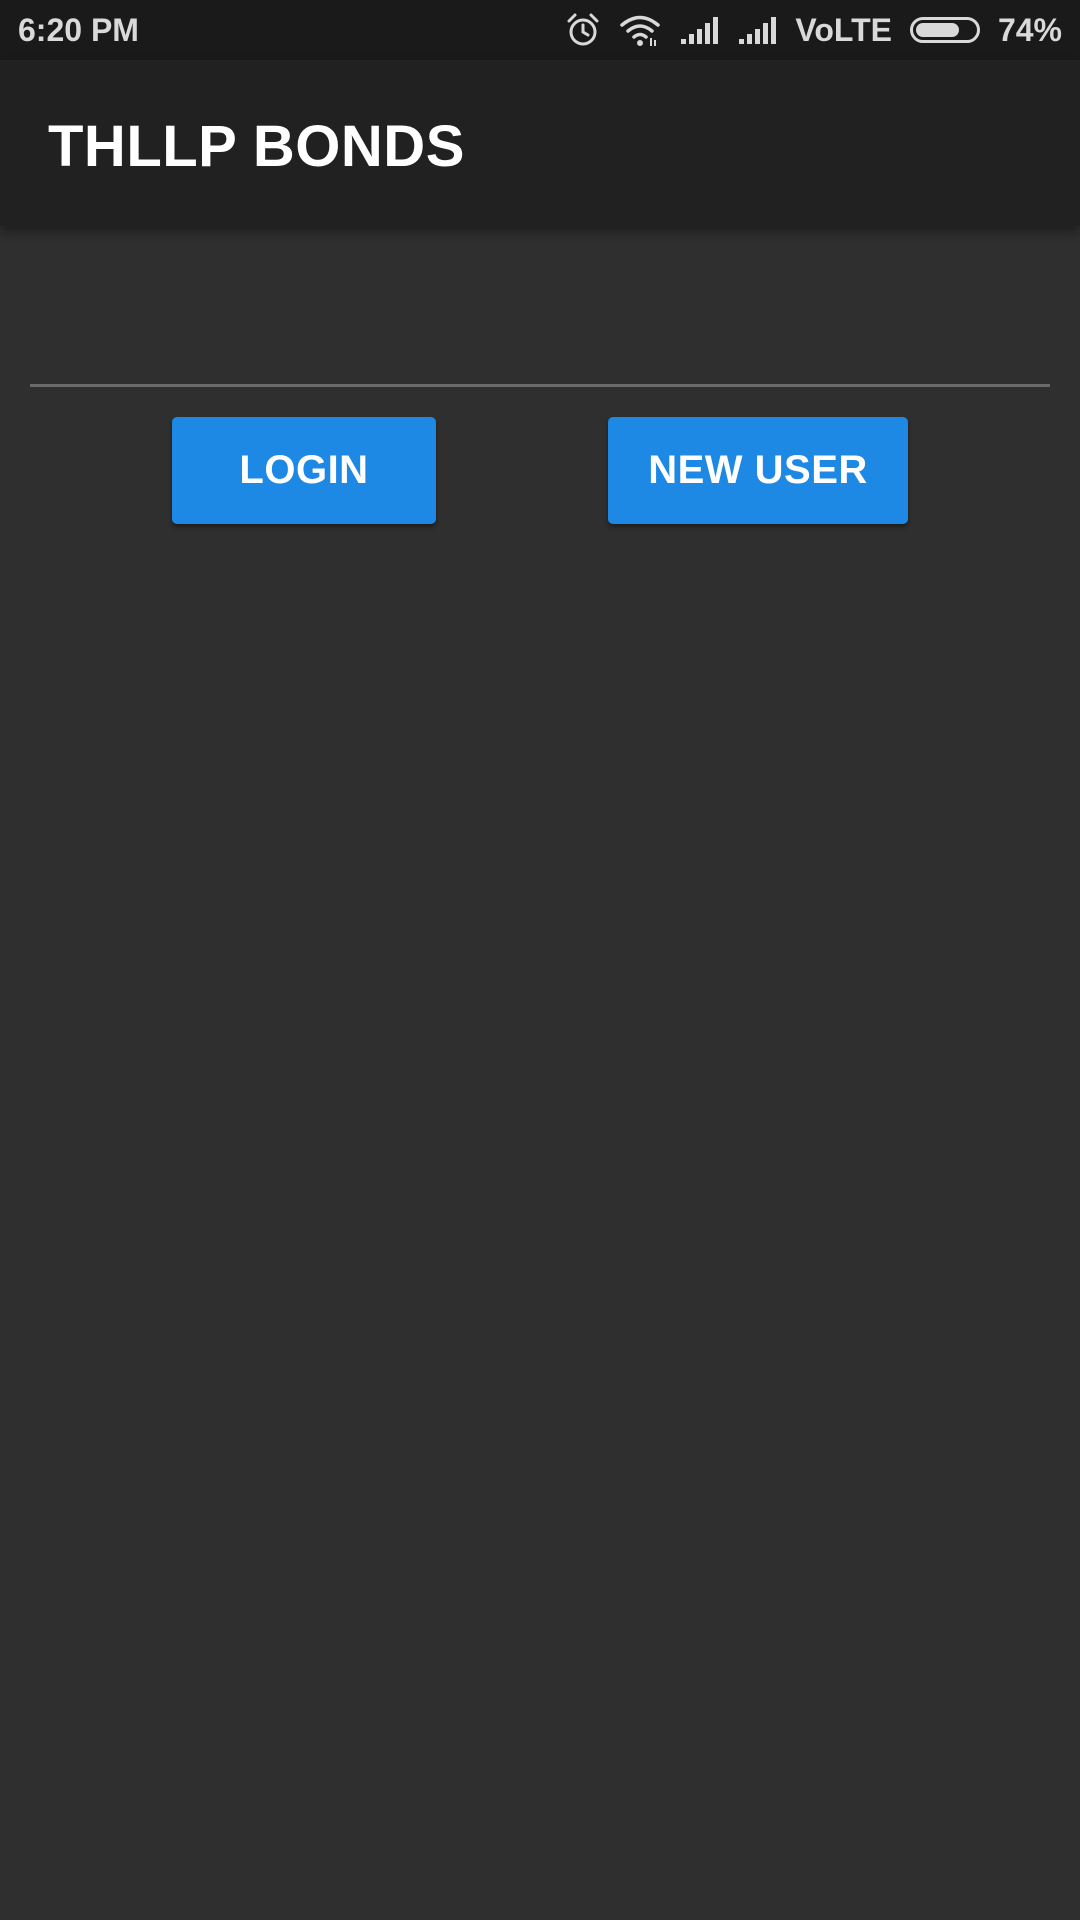 The width and height of the screenshot is (1080, 1920). Describe the element at coordinates (304, 470) in the screenshot. I see `login-button: LOGIN` at that location.